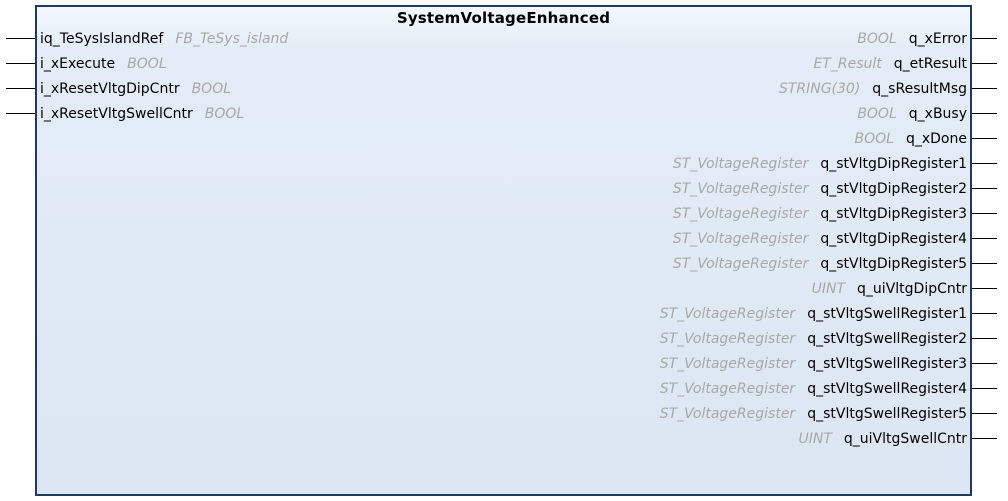 The height and width of the screenshot is (501, 1008). Describe the element at coordinates (887, 364) in the screenshot. I see `output-pin-name: q_stVltgSwellRegister3` at that location.